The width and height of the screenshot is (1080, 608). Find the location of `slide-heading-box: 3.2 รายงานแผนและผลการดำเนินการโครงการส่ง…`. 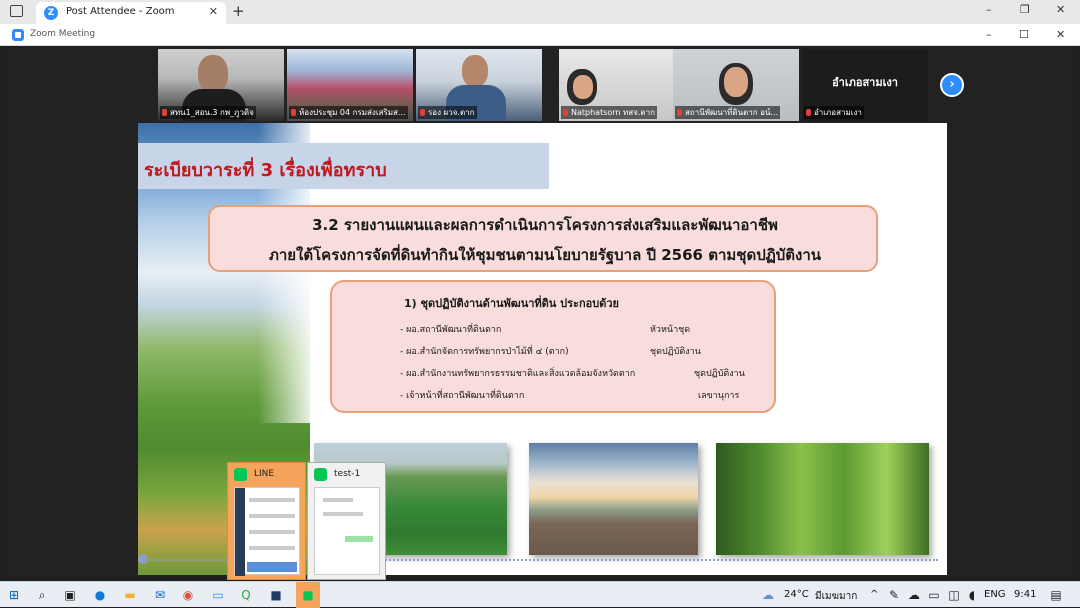

slide-heading-box: 3.2 รายงานแผนและผลการดำเนินการโครงการส่ง… is located at coordinates (543, 238).